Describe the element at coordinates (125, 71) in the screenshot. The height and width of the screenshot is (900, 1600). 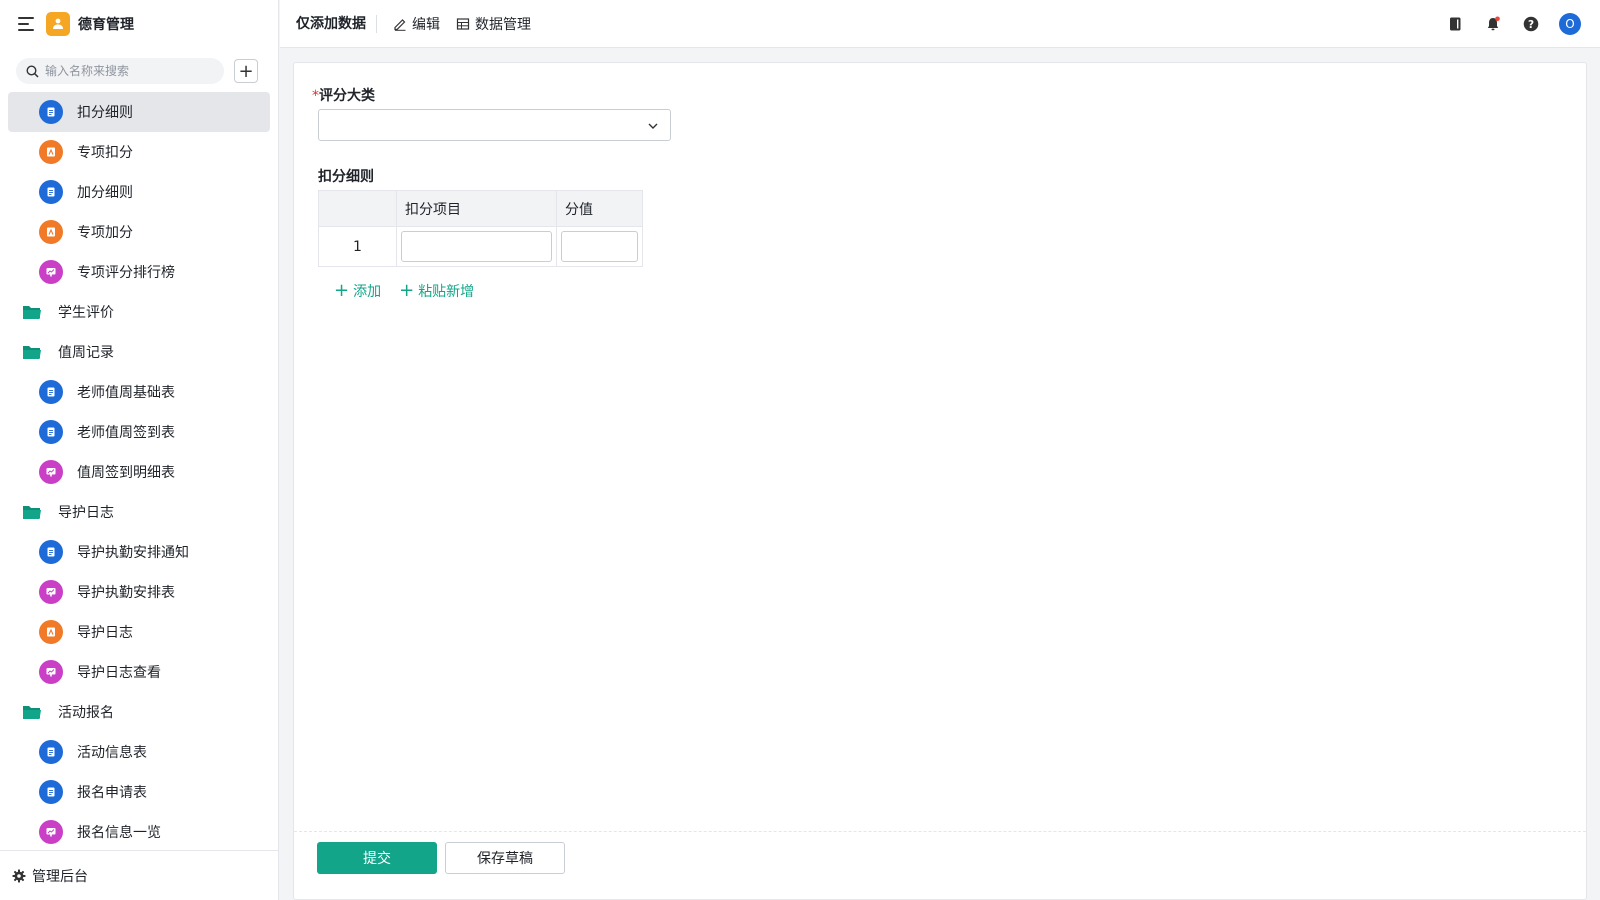
I see `search-input` at that location.